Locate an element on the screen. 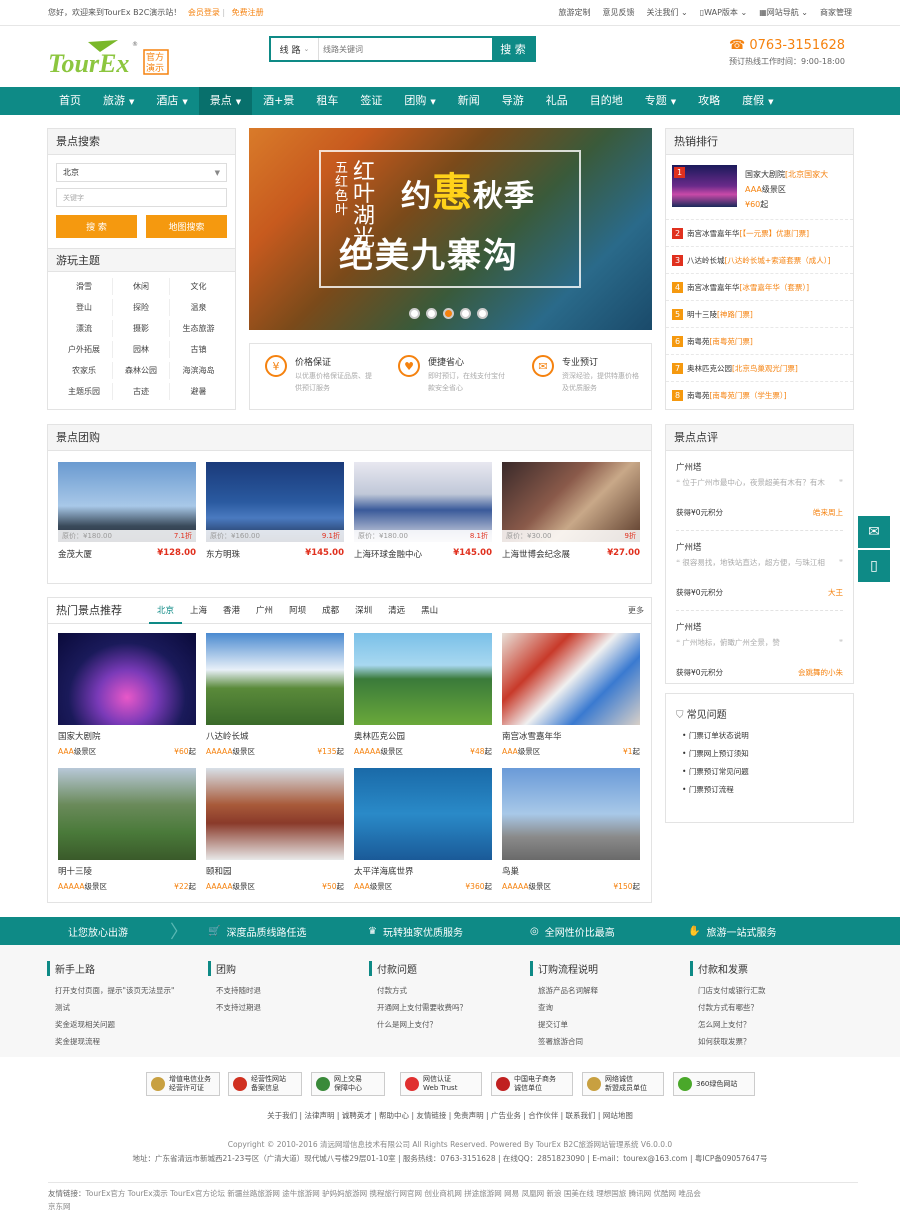 This screenshot has height=1216, width=900. keyword-input: 关键字 is located at coordinates (141, 197).